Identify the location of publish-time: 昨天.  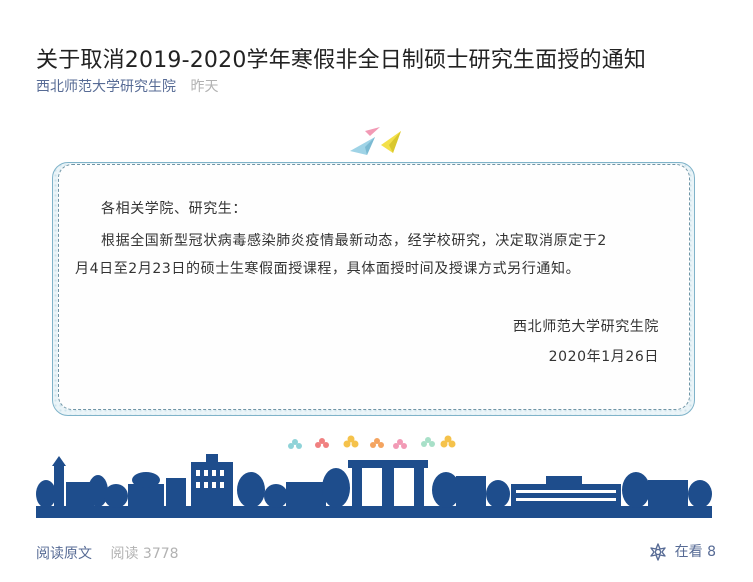
(204, 87).